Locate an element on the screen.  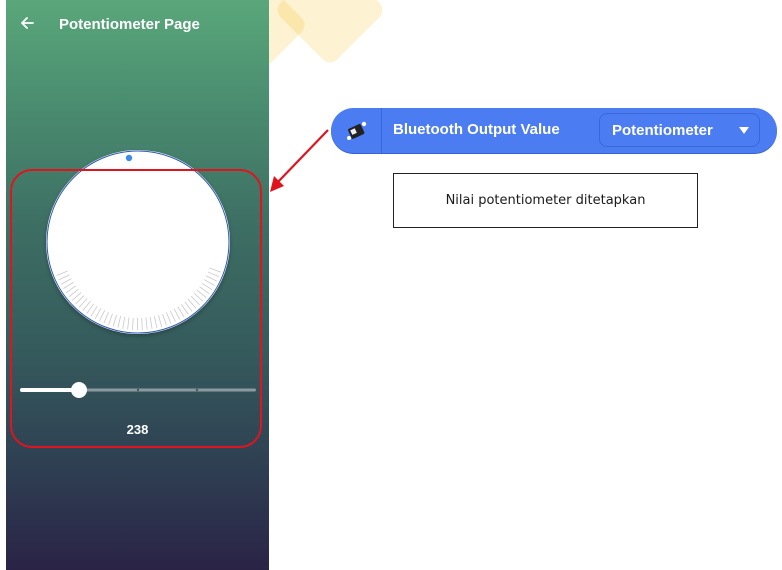
bluetooth-module-icon is located at coordinates (357, 130).